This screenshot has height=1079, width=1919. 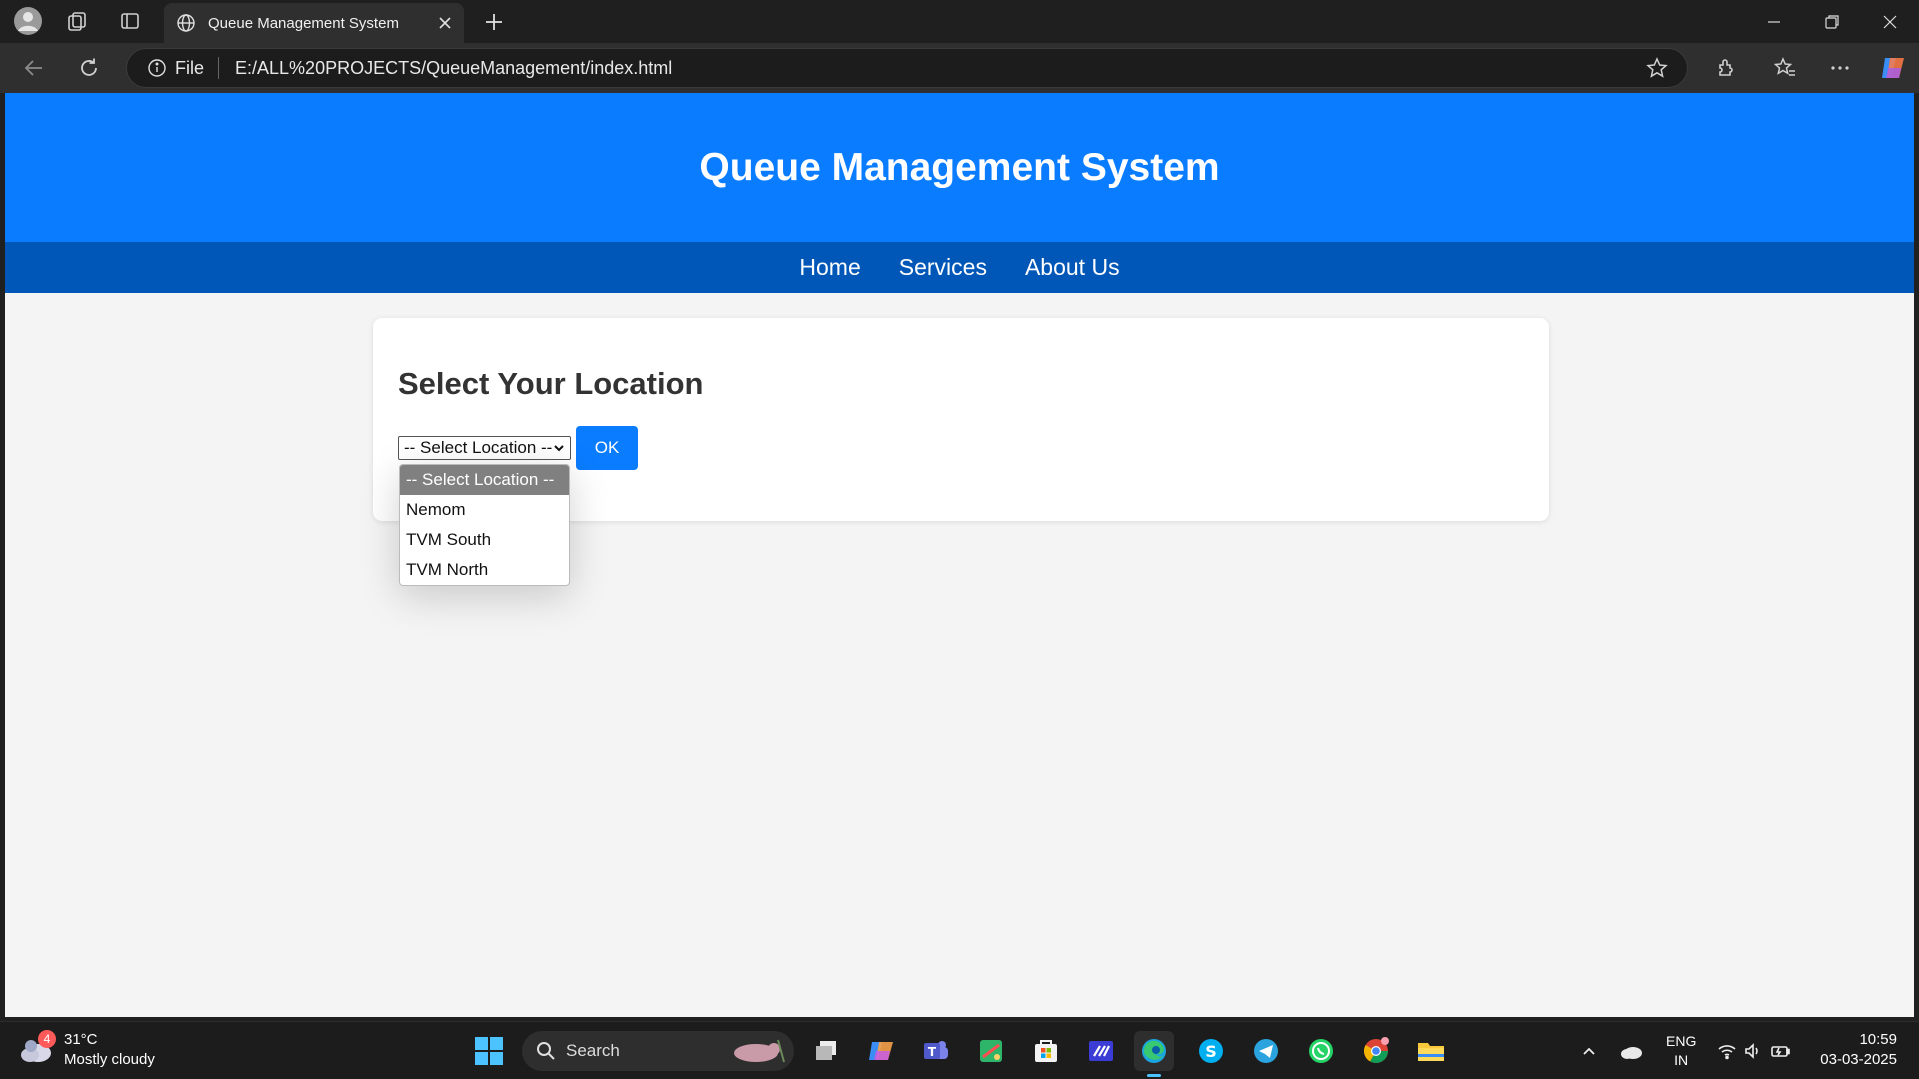 What do you see at coordinates (34, 68) in the screenshot?
I see `back-button` at bounding box center [34, 68].